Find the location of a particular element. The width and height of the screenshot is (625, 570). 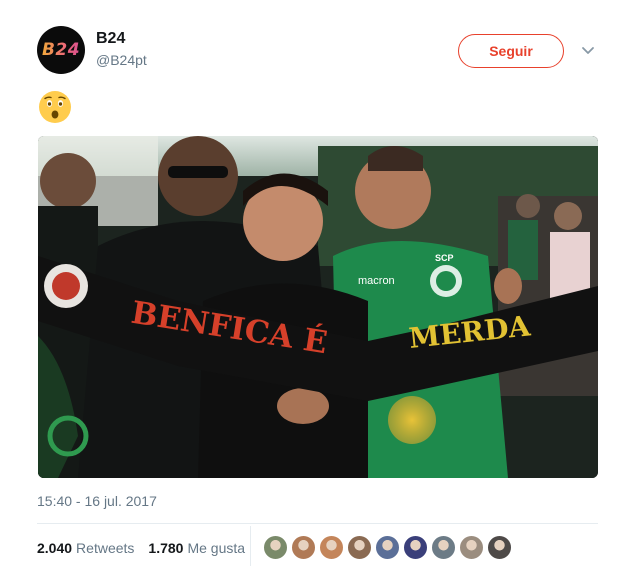

divider is located at coordinates (317, 523).